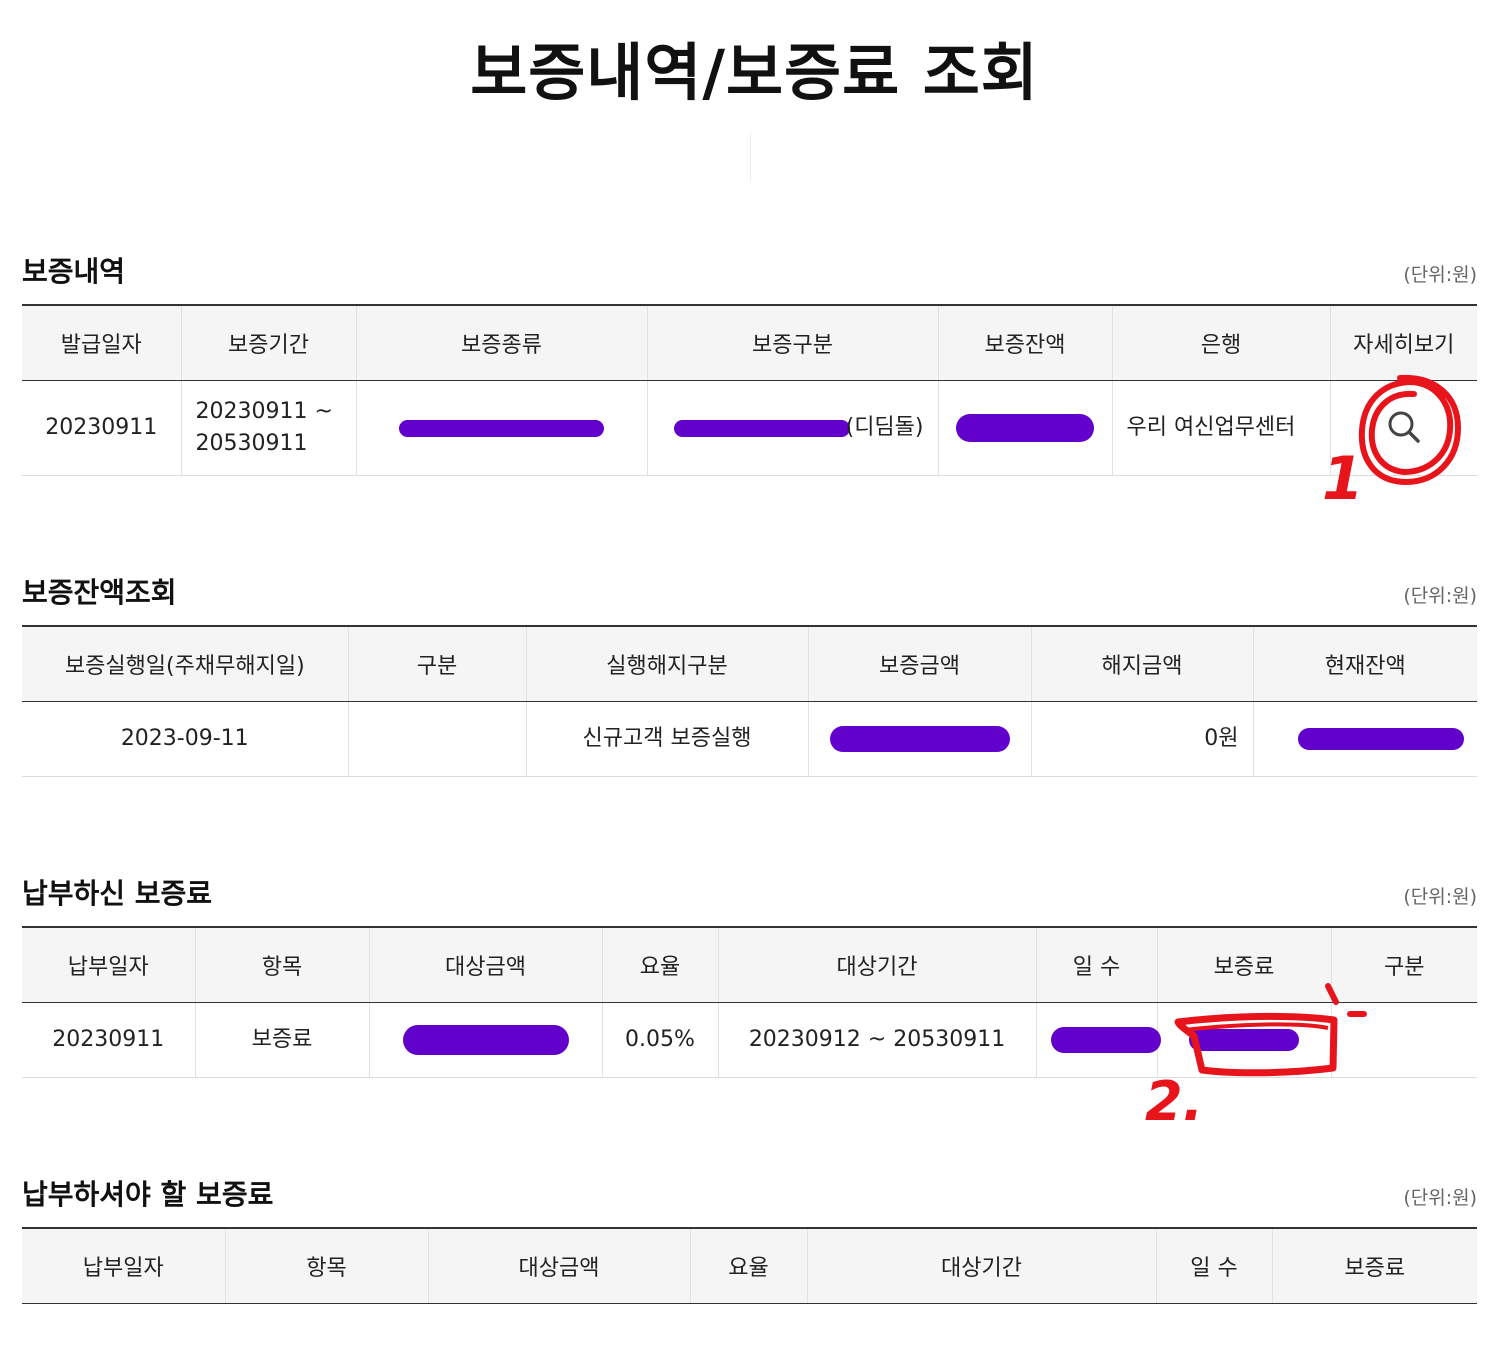  Describe the element at coordinates (1141, 664) in the screenshot. I see `column-header: 해지금액` at that location.